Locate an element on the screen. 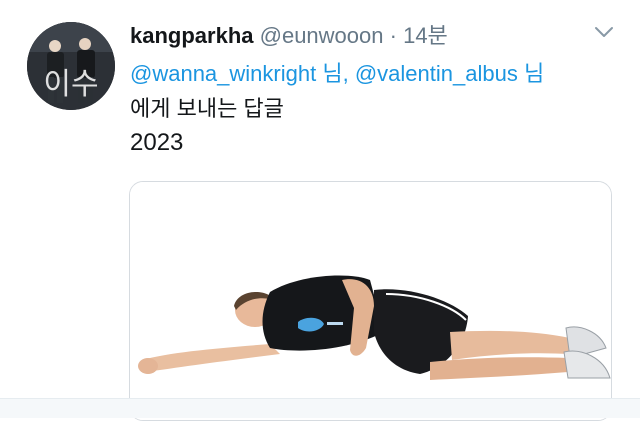 The image size is (640, 421). mention-link: @wanna_winkright is located at coordinates (223, 73).